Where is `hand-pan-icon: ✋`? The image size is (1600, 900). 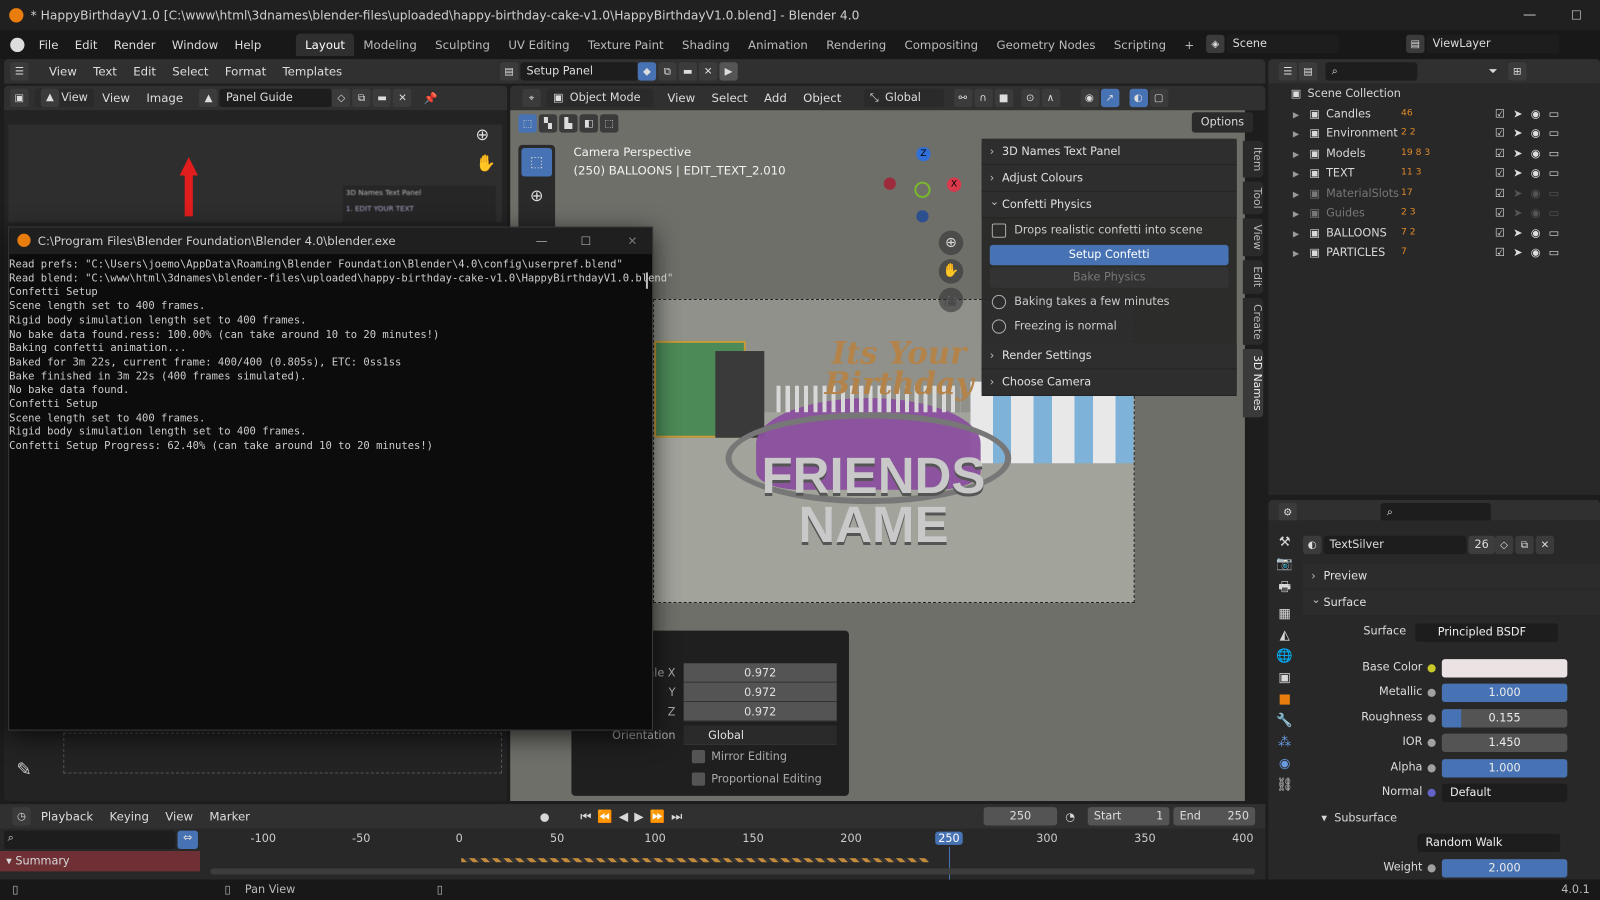 hand-pan-icon: ✋ is located at coordinates (486, 162).